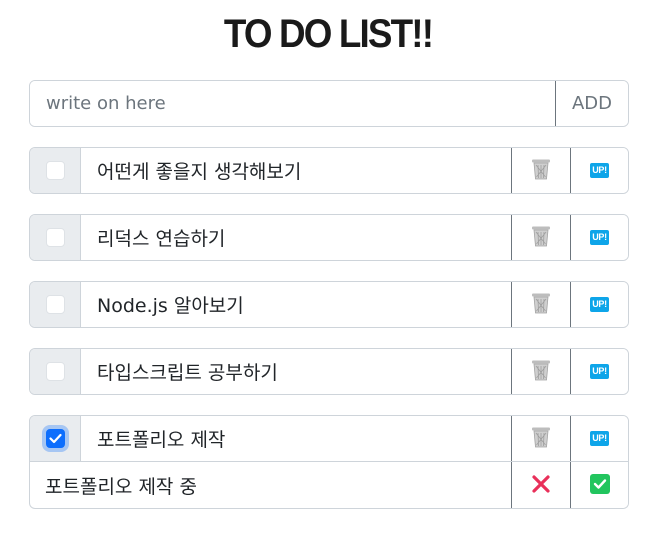 The height and width of the screenshot is (540, 656). I want to click on edit-todo-input: 포트폴리오 제작 중, so click(270, 485).